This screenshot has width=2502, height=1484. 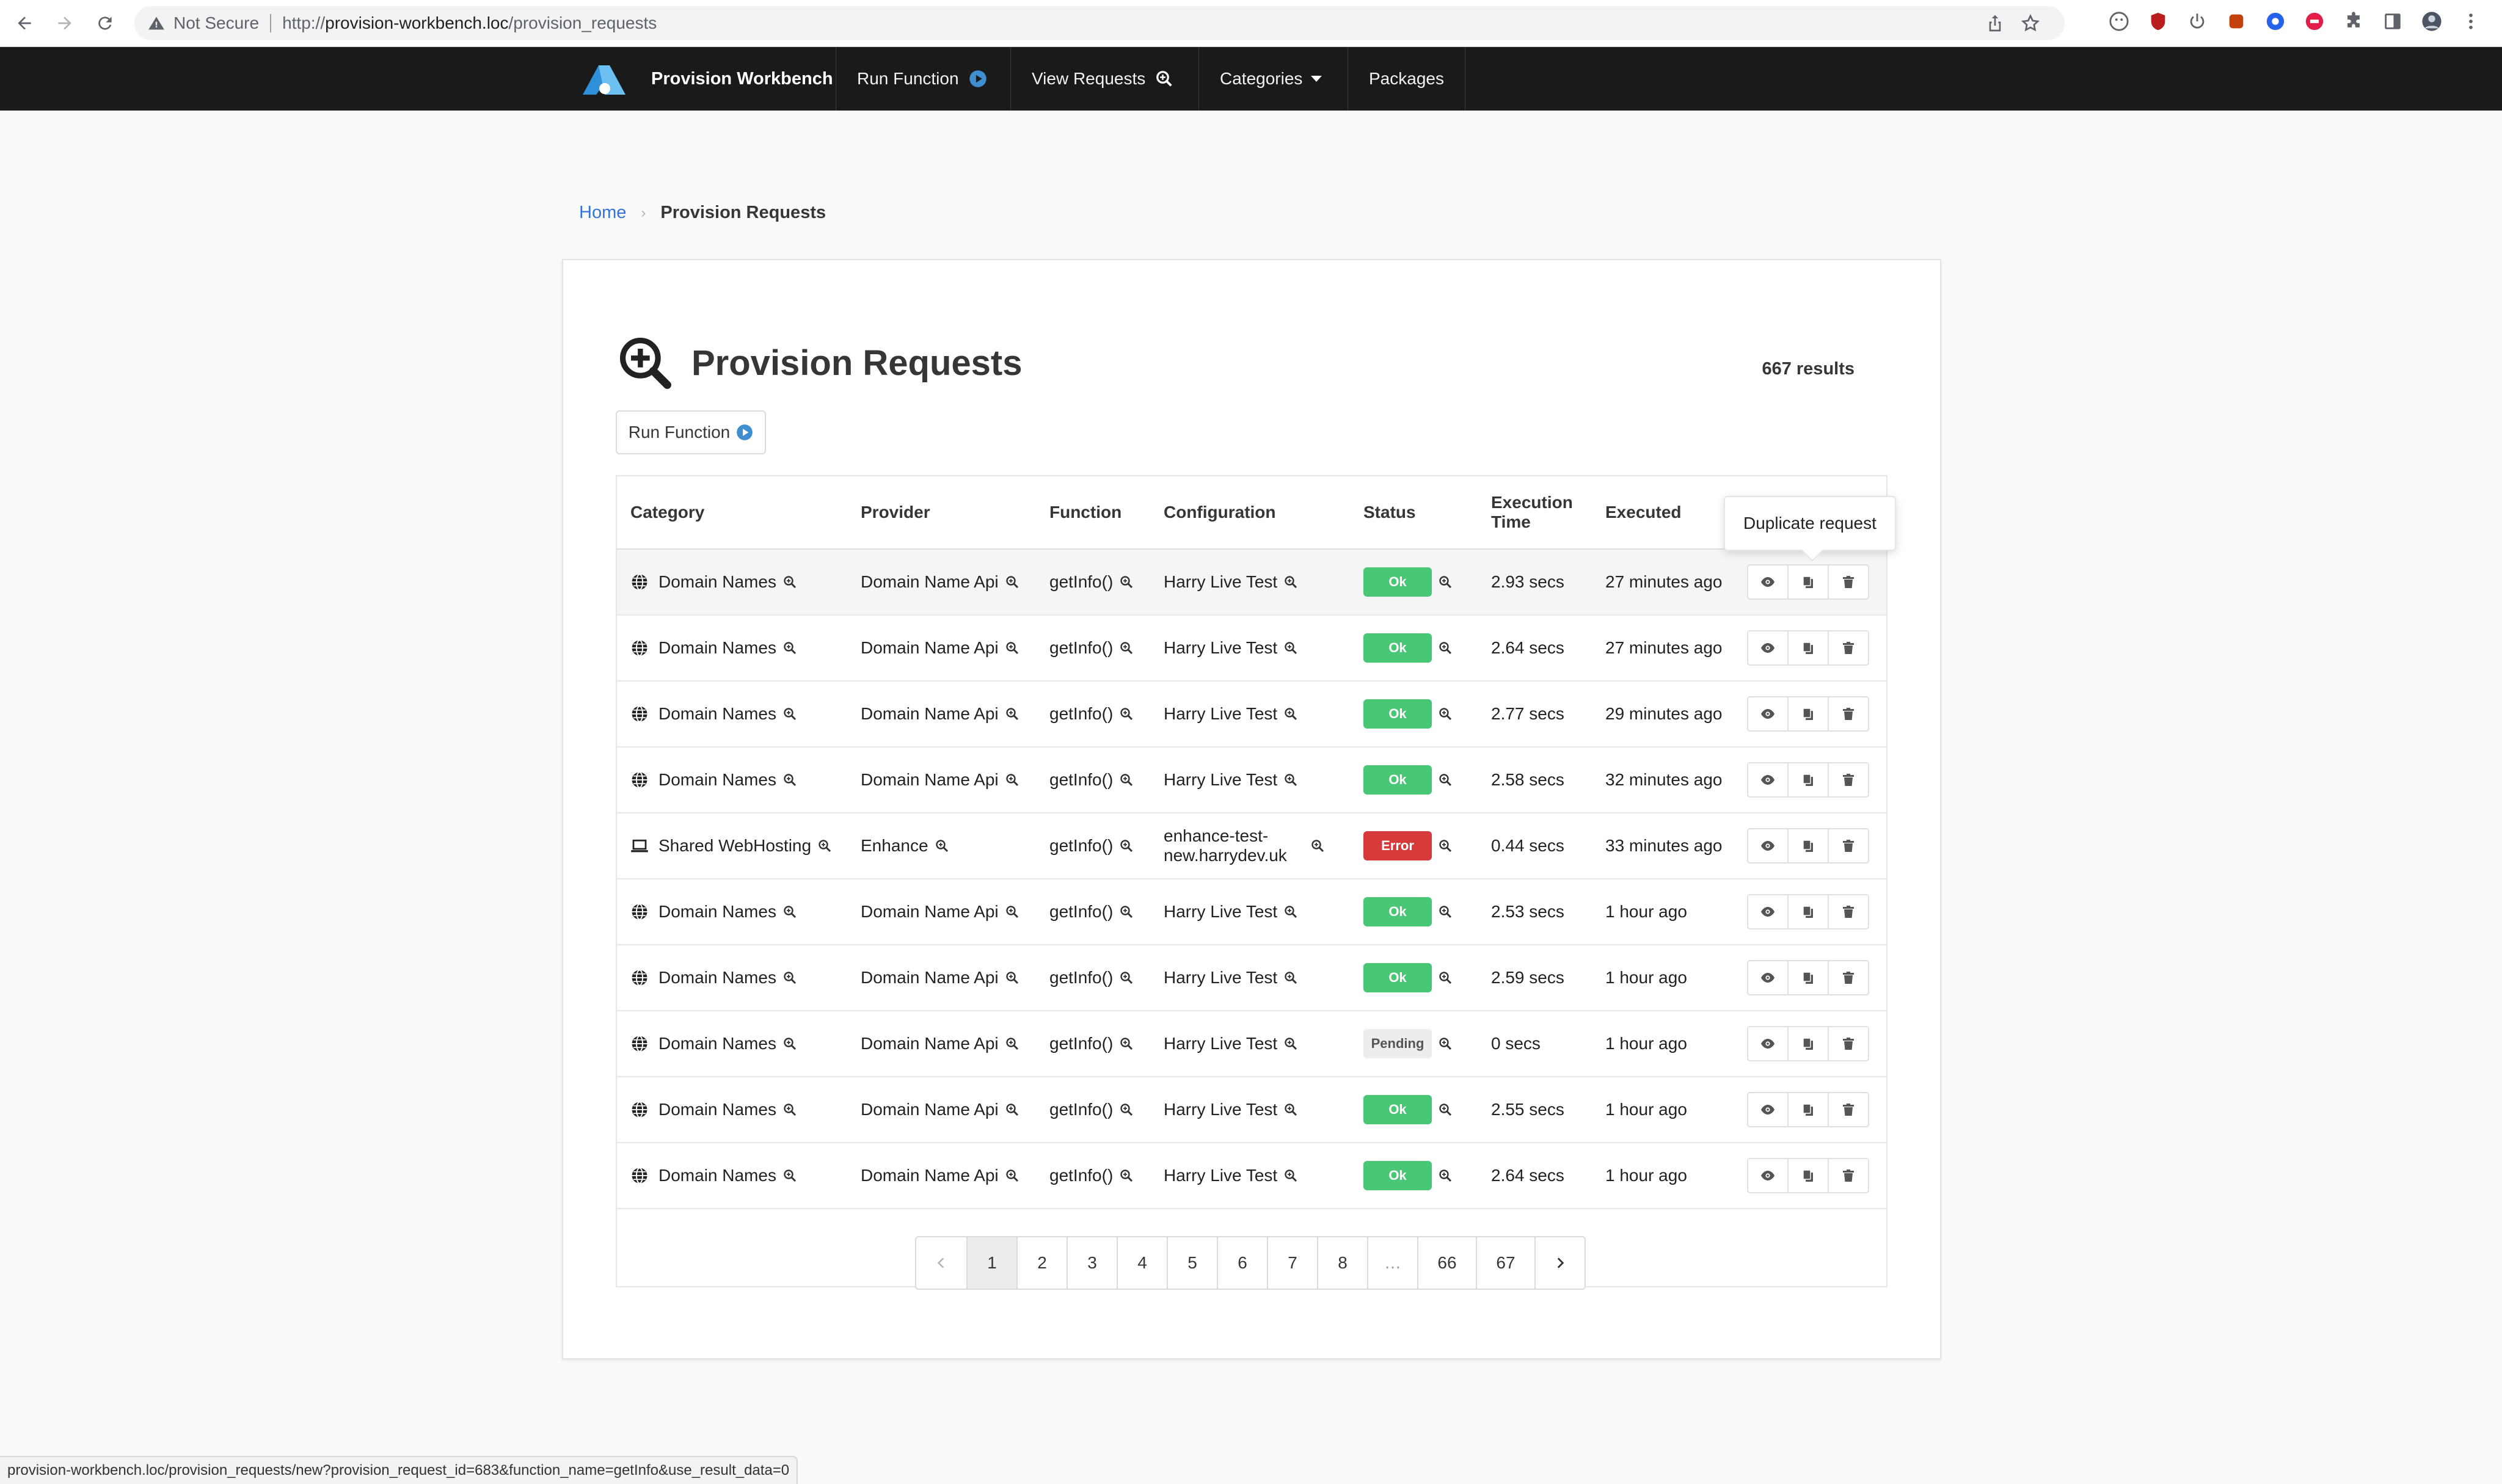 What do you see at coordinates (24, 23) in the screenshot?
I see `back-button` at bounding box center [24, 23].